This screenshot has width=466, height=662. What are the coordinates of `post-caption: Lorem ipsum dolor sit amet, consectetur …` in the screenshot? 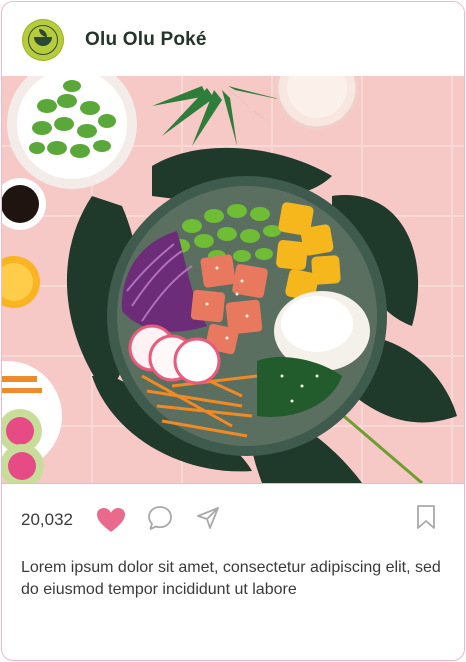 It's located at (231, 578).